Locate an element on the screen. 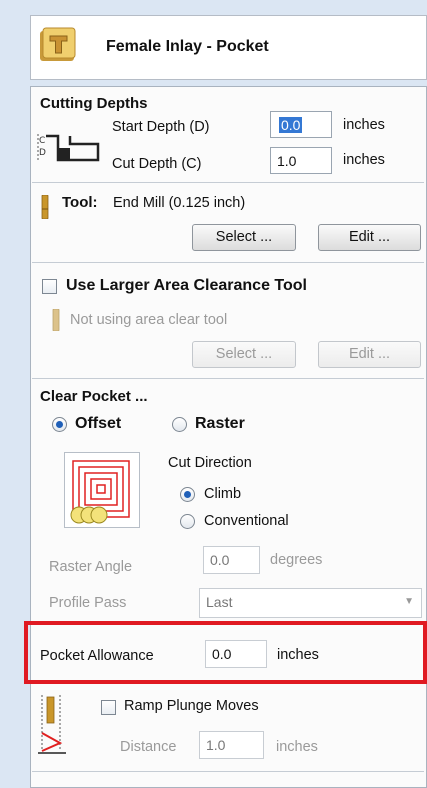 The width and height of the screenshot is (427, 788). area-clear-status: Not using area clear tool is located at coordinates (149, 320).